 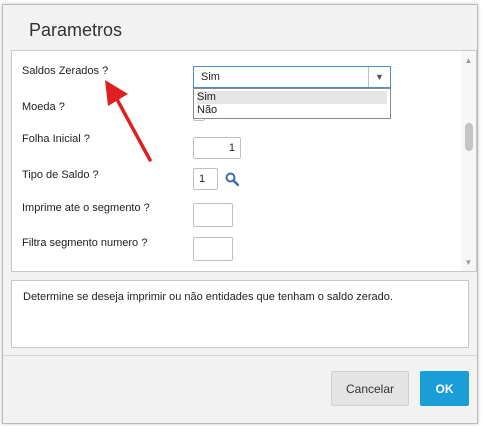 What do you see at coordinates (232, 179) in the screenshot?
I see `search-icon` at bounding box center [232, 179].